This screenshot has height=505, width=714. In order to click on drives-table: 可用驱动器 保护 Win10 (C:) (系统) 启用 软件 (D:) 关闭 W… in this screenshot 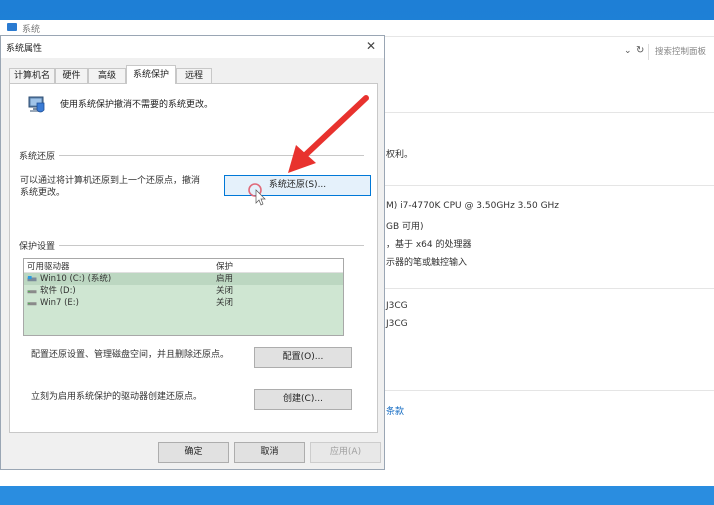, I will do `click(183, 297)`.